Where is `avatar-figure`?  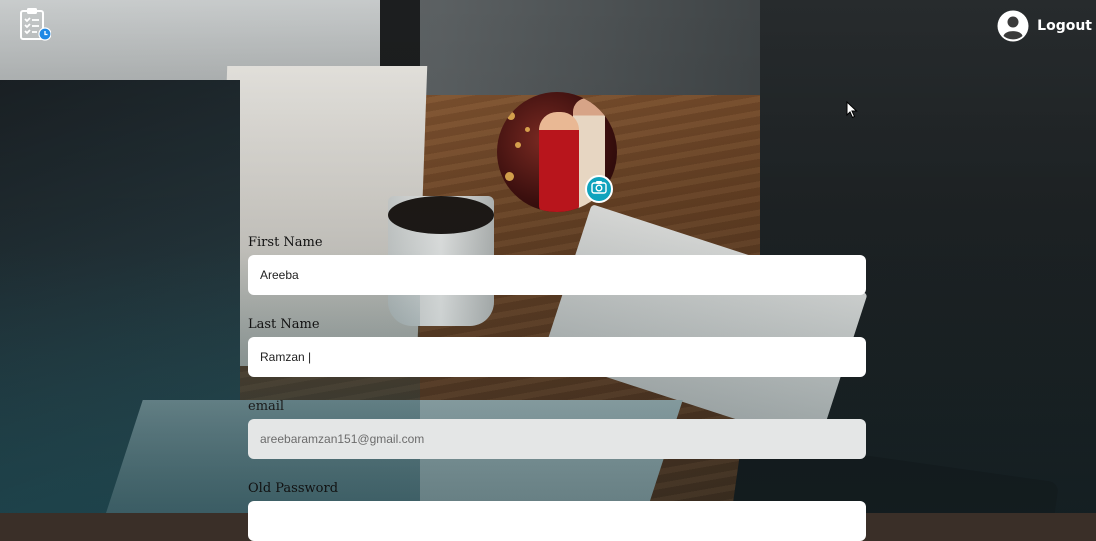
avatar-figure is located at coordinates (559, 162).